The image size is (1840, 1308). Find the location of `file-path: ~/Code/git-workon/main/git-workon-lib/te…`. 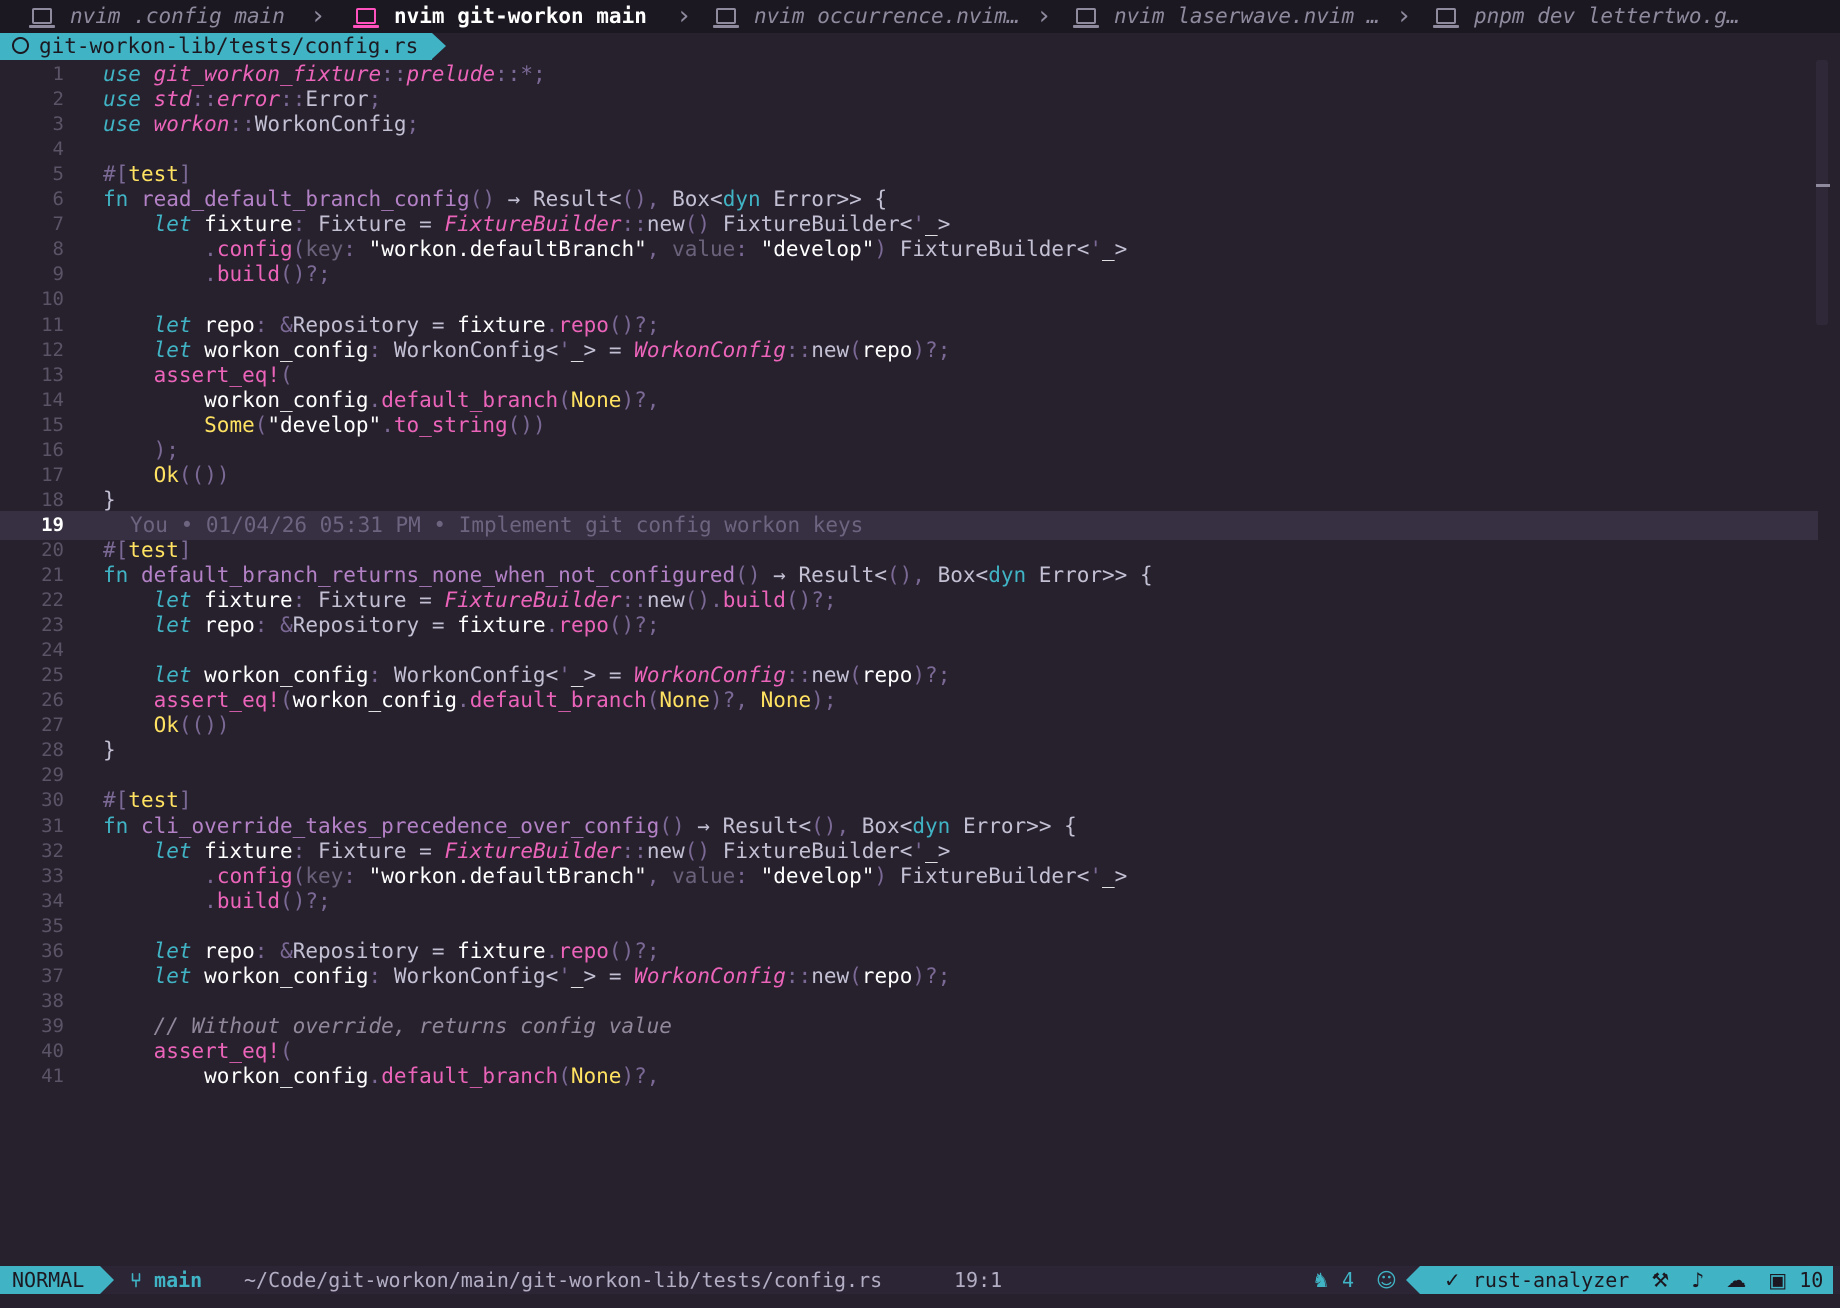

file-path: ~/Code/git-workon/main/git-workon-lib/te… is located at coordinates (563, 1280).